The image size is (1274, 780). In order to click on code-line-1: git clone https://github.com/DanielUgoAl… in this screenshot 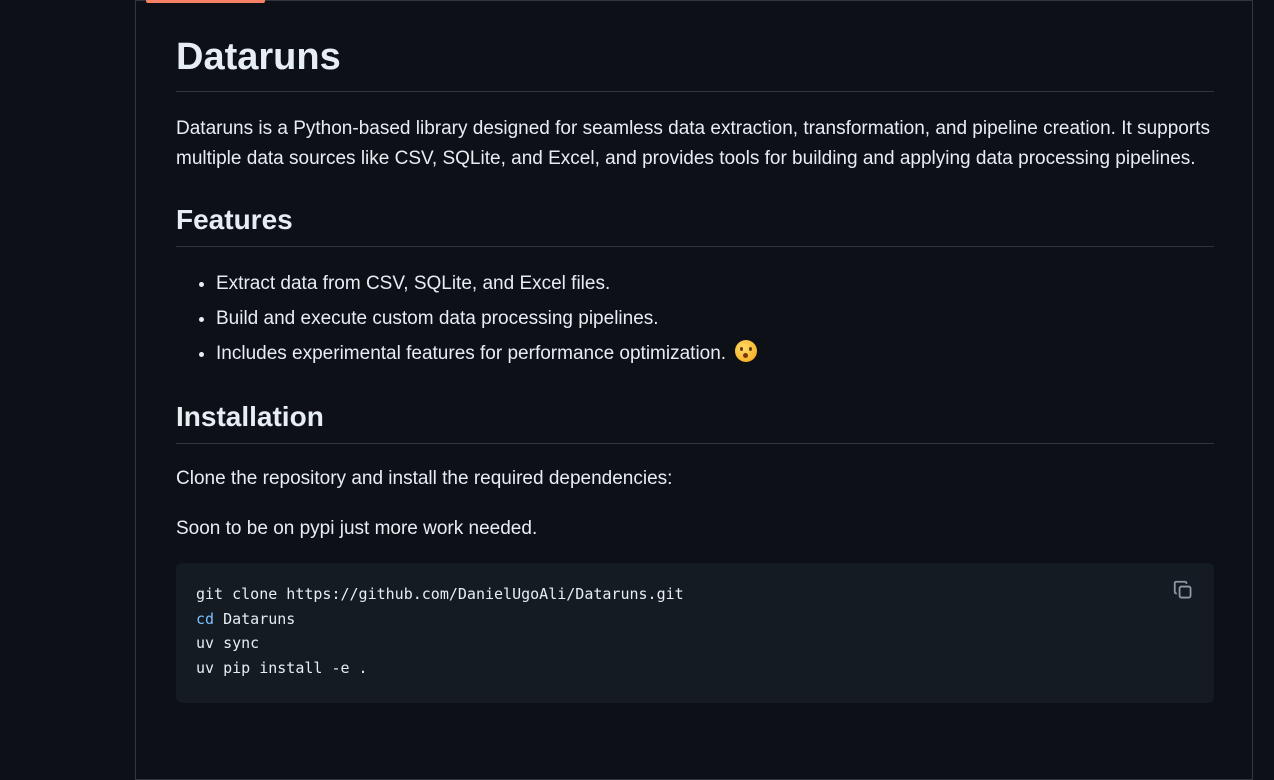, I will do `click(440, 594)`.